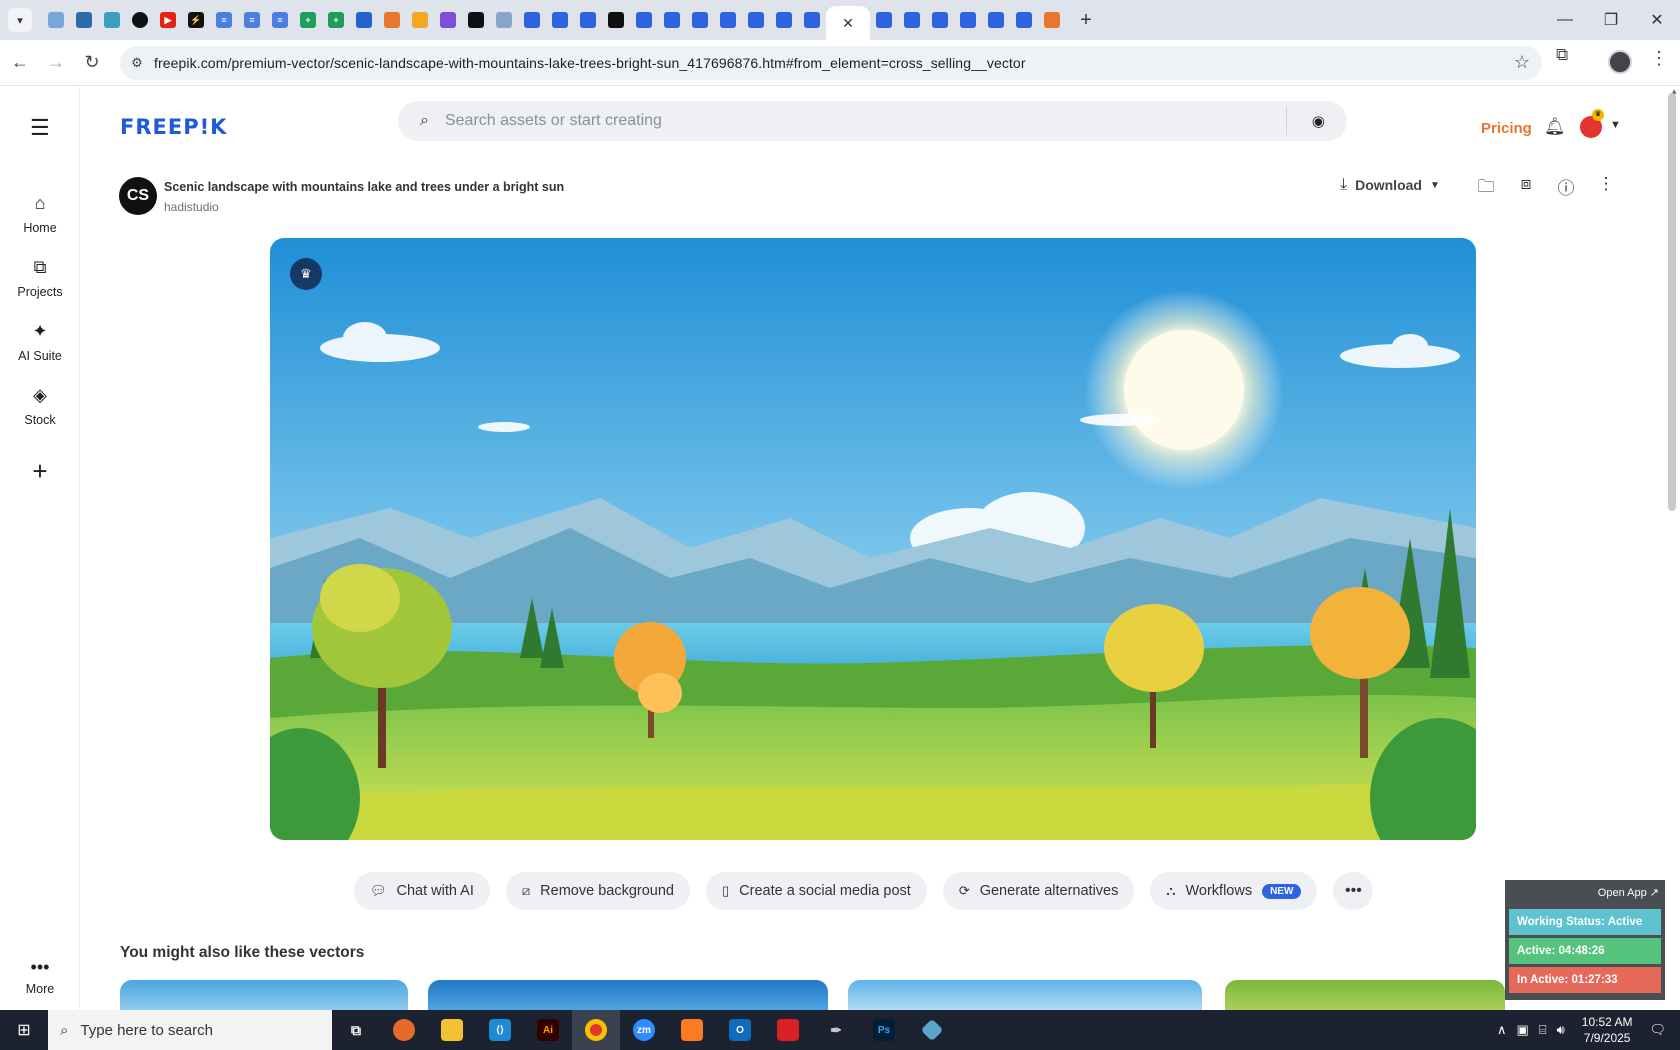  Describe the element at coordinates (1620, 62) in the screenshot. I see `profile-avatar` at that location.